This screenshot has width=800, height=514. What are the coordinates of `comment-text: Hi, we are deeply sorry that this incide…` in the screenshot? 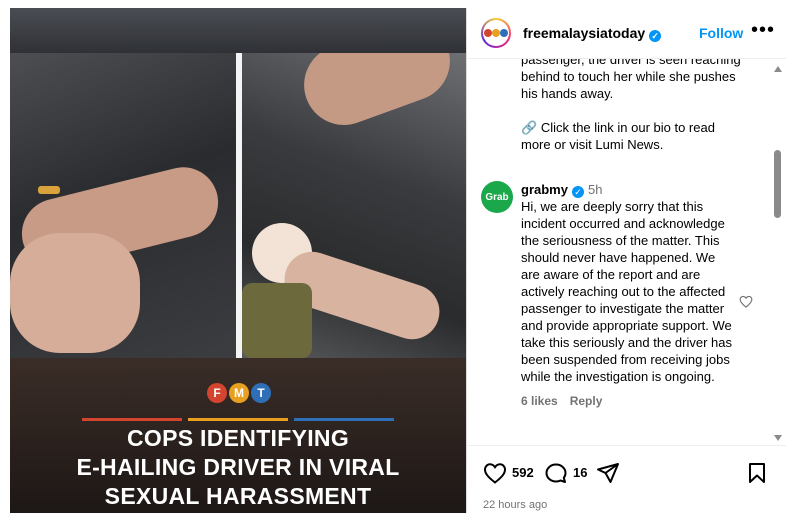 It's located at (626, 291).